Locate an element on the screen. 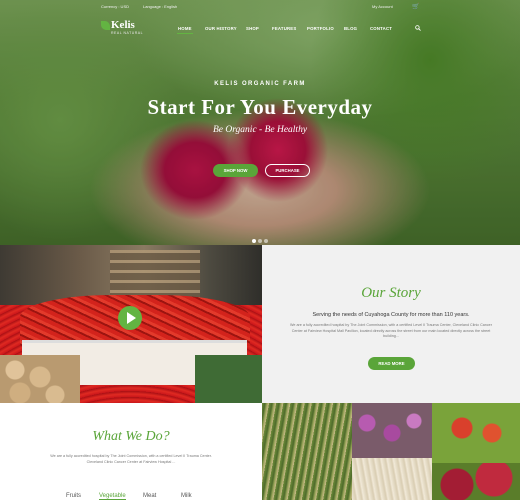 Image resolution: width=520 pixels, height=500 pixels. greens-image is located at coordinates (228, 379).